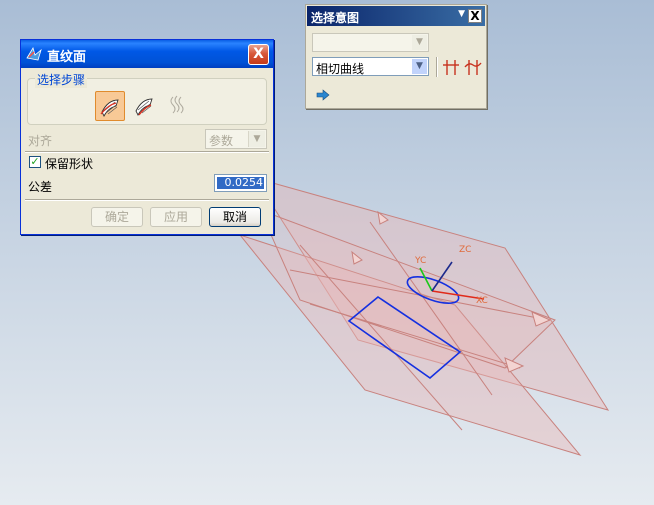 Image resolution: width=654 pixels, height=505 pixels. Describe the element at coordinates (396, 16) in the screenshot. I see `toolbar-titlebar: 选择意图 ▼ X` at that location.